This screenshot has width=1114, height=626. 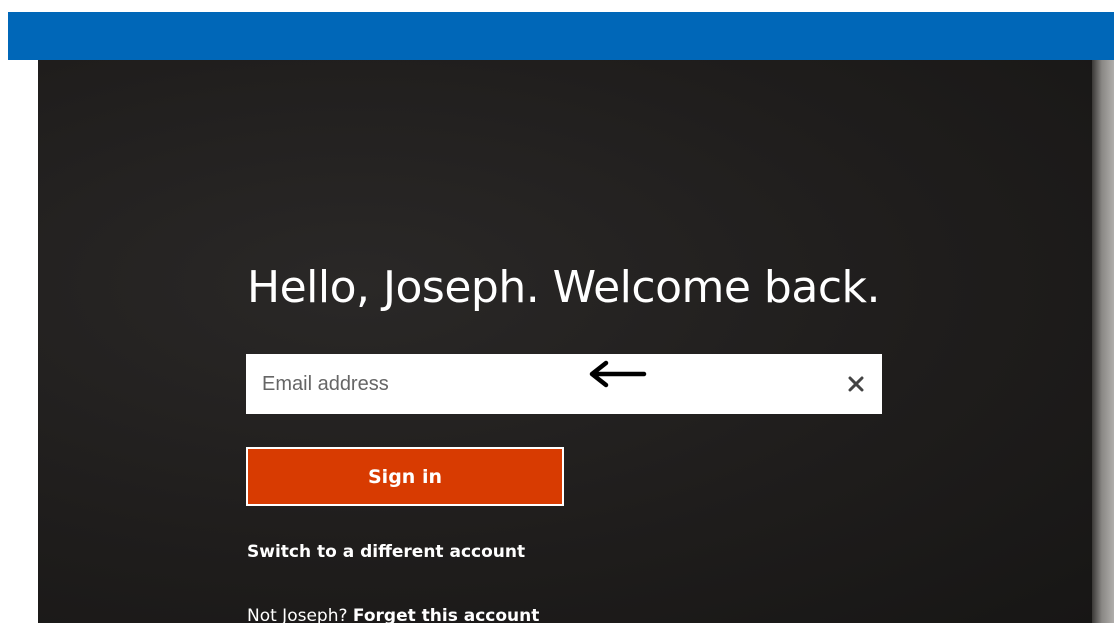 What do you see at coordinates (405, 476) in the screenshot?
I see `sign-in-button: Sign in` at bounding box center [405, 476].